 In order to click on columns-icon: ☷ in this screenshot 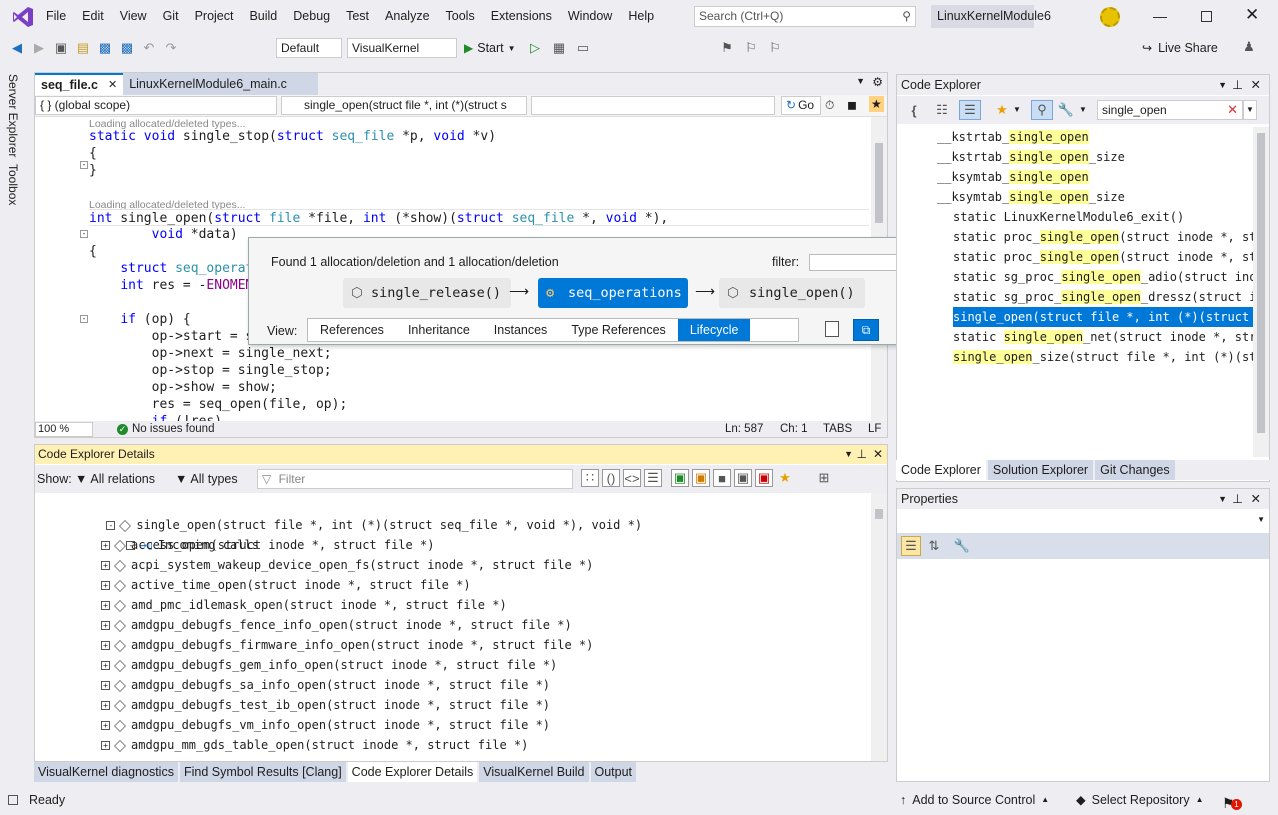, I will do `click(942, 110)`.